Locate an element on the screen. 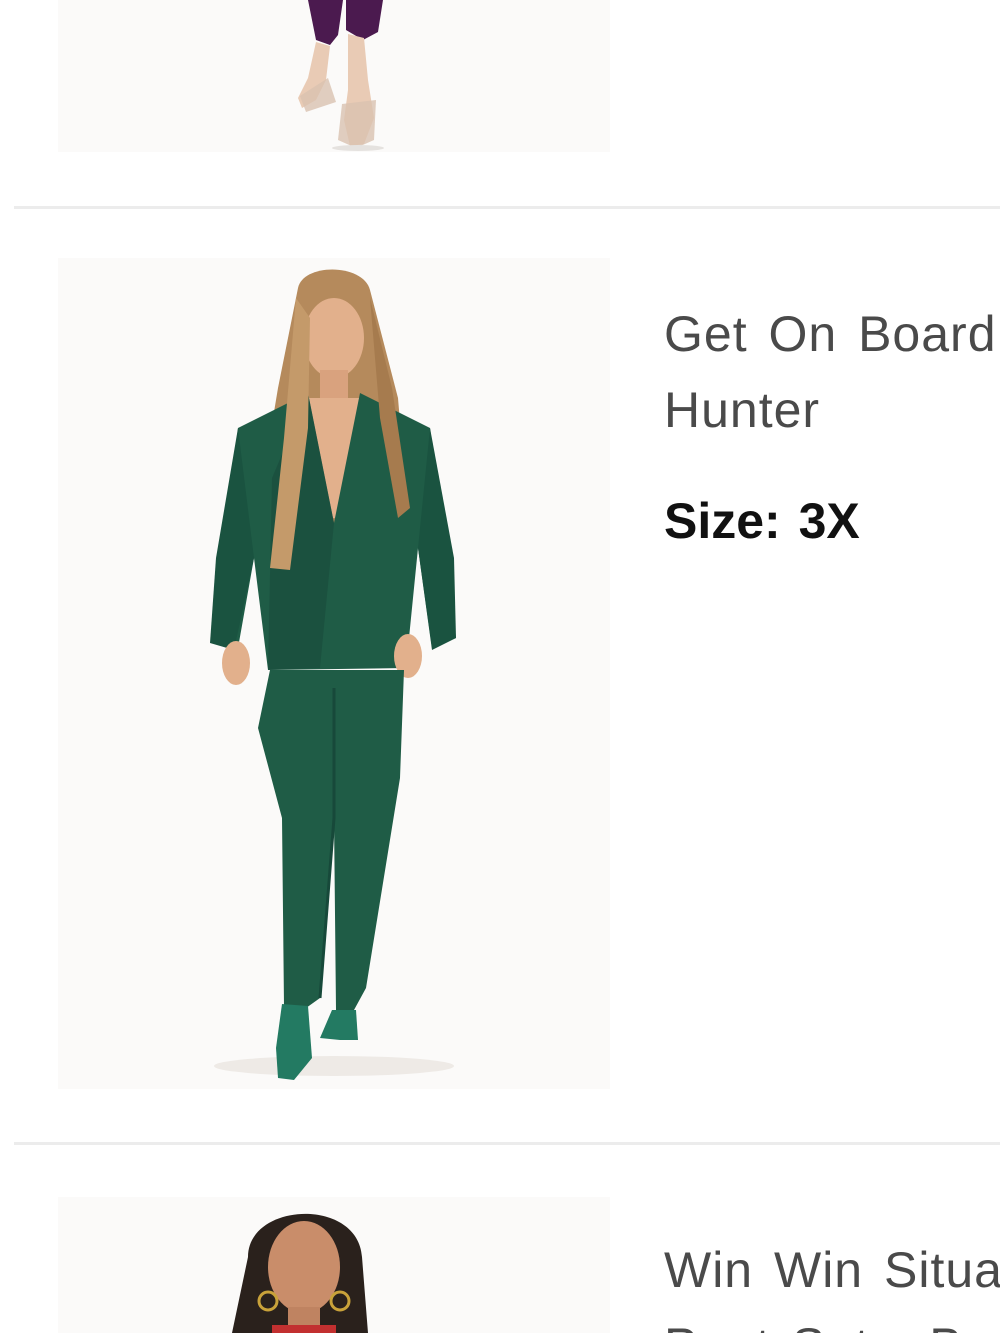 Image resolution: width=1000 pixels, height=1333 pixels. product-title-line-2: Hunter is located at coordinates (742, 410).